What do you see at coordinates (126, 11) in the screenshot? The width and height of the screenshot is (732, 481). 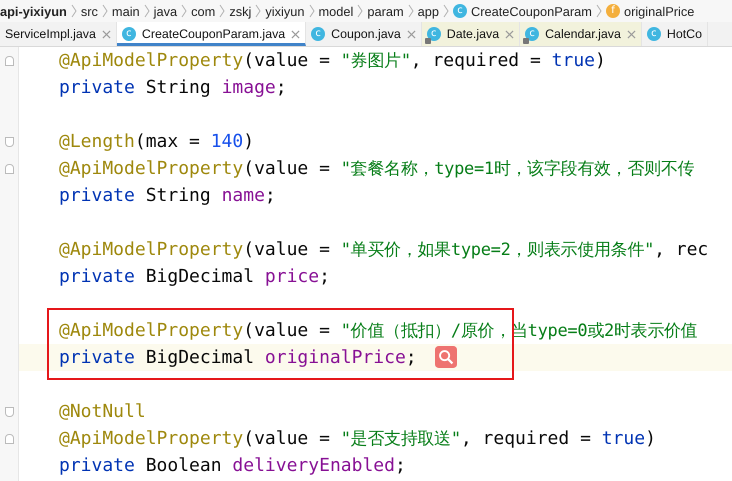 I see `breadcrumb-item: main` at bounding box center [126, 11].